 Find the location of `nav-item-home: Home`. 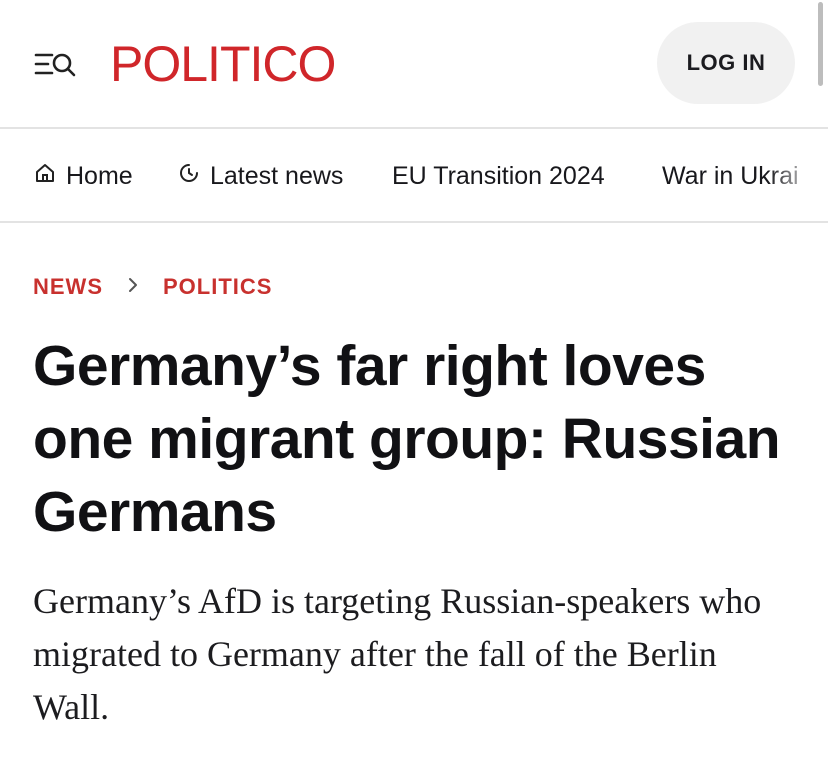

nav-item-home: Home is located at coordinates (83, 176).